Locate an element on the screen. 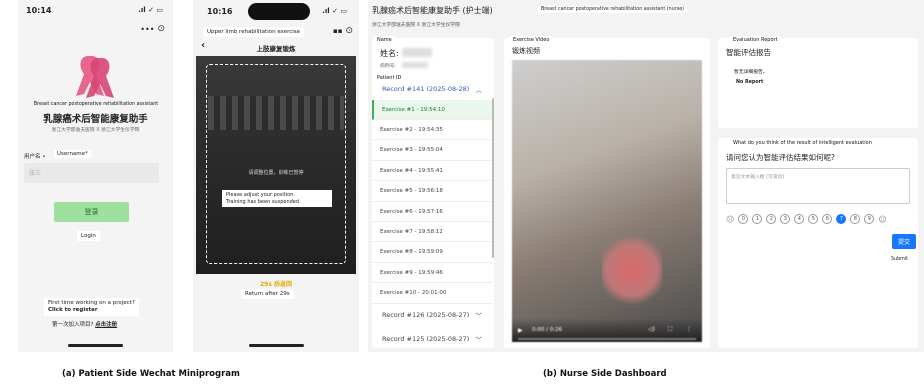 The width and height of the screenshot is (924, 390). score-option: 5 is located at coordinates (813, 219).